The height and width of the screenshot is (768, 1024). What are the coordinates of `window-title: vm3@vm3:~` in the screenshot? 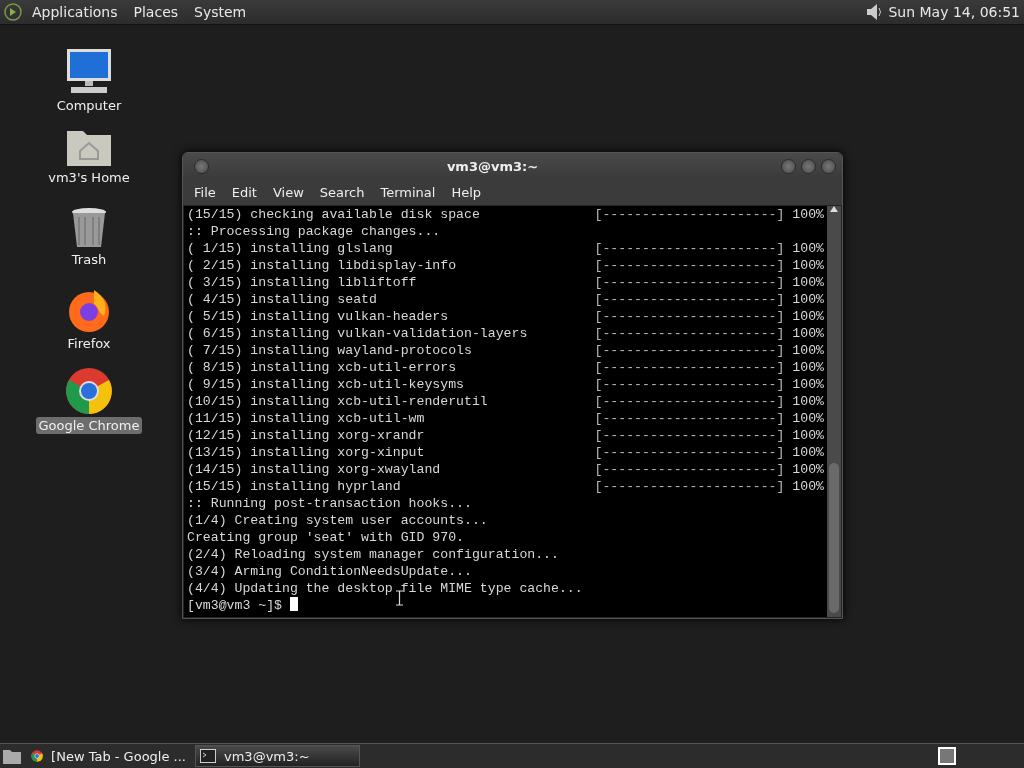 It's located at (492, 166).